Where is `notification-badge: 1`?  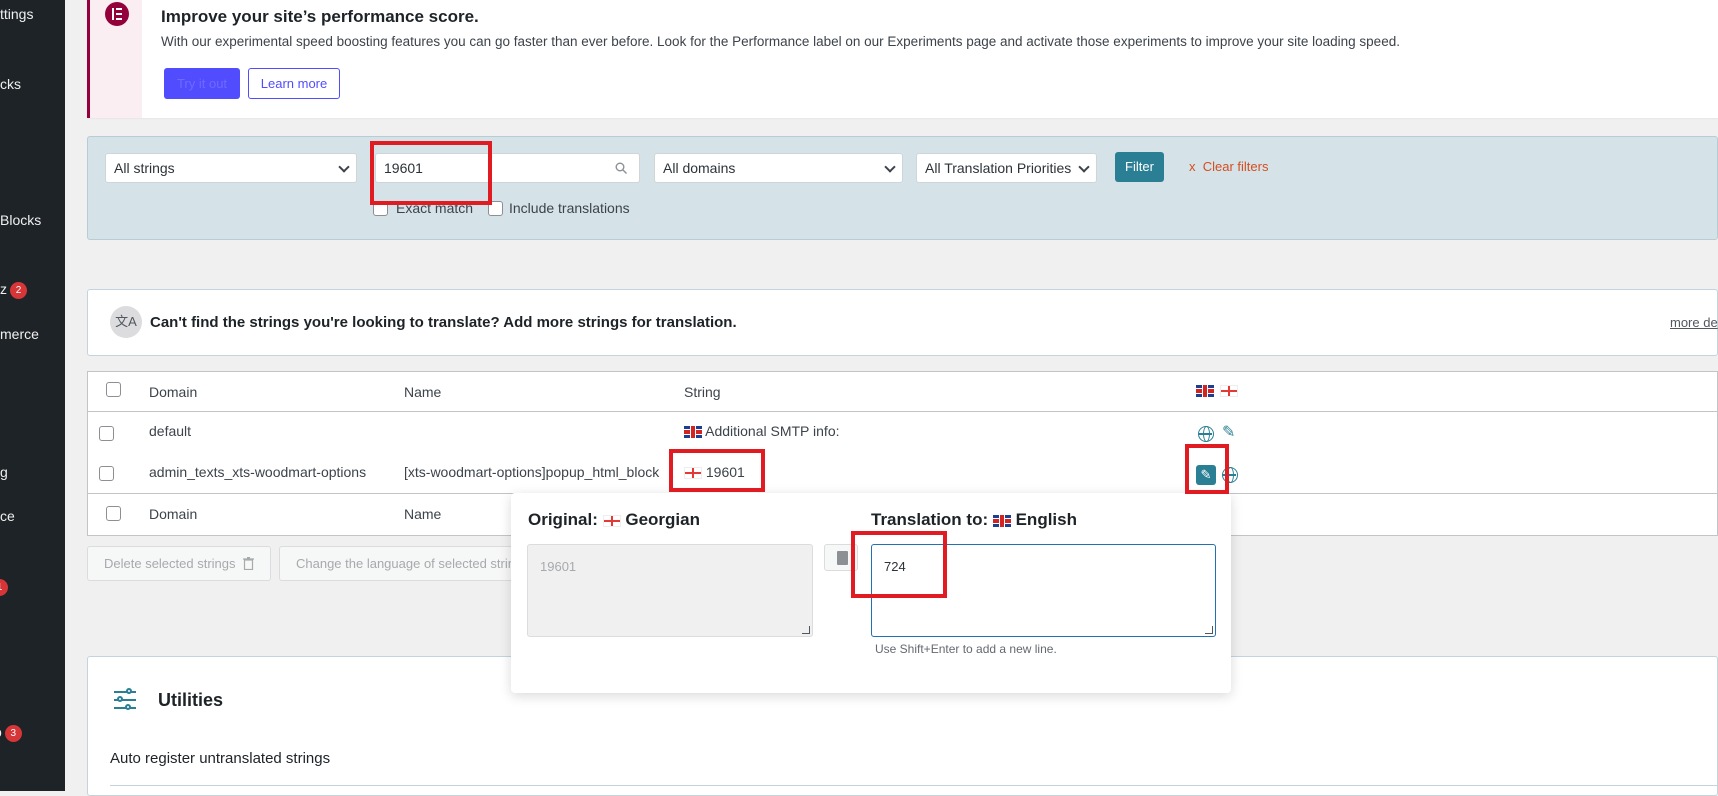 notification-badge: 1 is located at coordinates (4, 587).